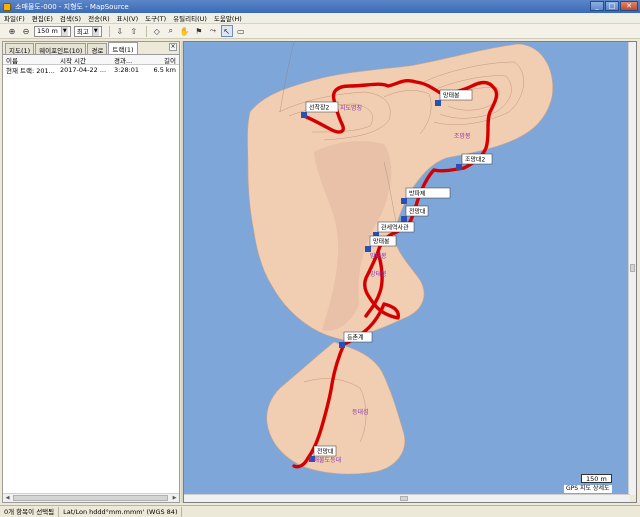  I want to click on status-bar: 0개 항목이 선택됨 Lat/Lon hddd°mm.mmm' (WGS 84), so click(320, 511).